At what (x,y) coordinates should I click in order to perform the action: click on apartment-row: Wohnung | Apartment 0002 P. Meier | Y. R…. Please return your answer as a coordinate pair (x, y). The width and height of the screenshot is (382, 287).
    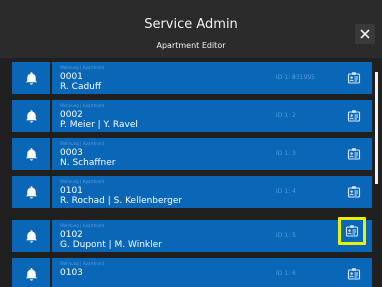
    Looking at the image, I should click on (192, 116).